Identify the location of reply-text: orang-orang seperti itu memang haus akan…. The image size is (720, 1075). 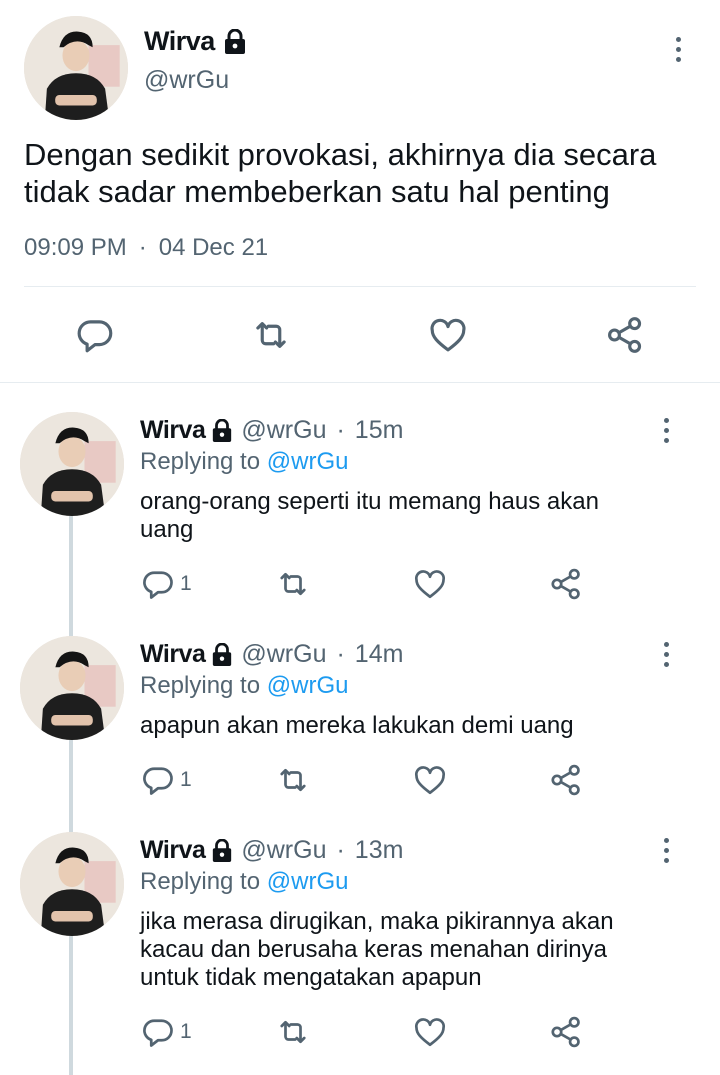
(369, 516).